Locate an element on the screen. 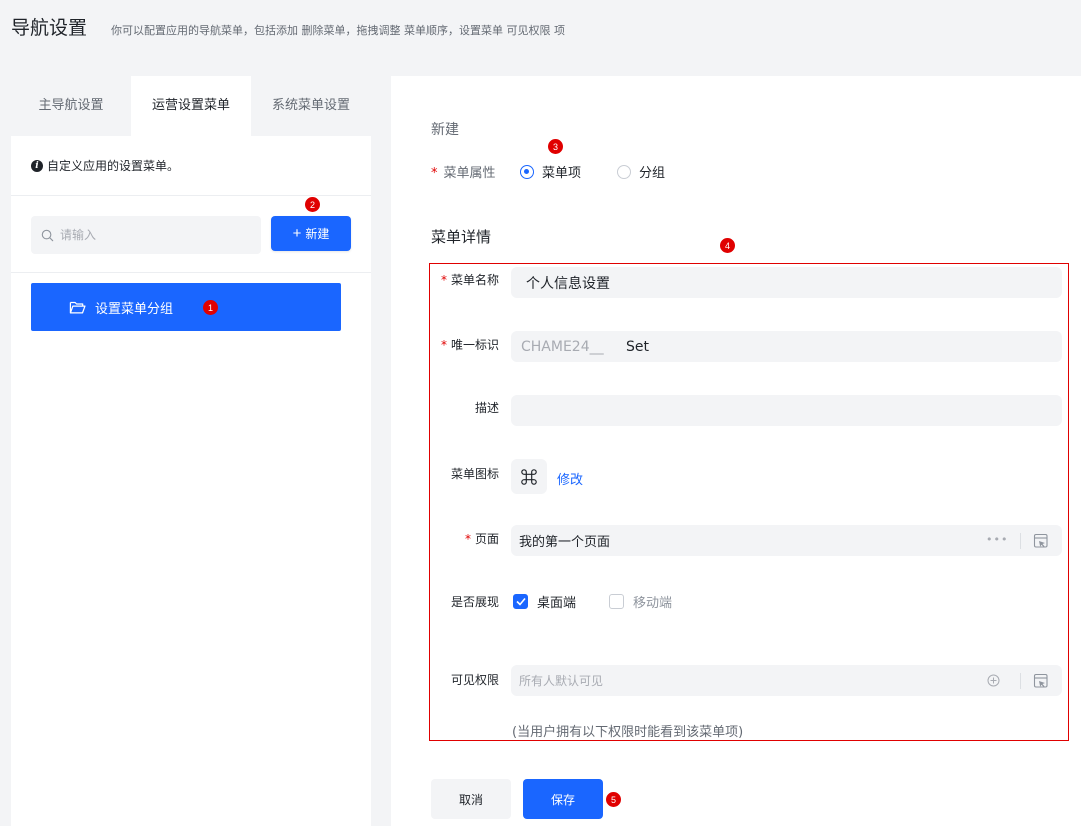  id-prefix: CHAME24__ is located at coordinates (562, 346).